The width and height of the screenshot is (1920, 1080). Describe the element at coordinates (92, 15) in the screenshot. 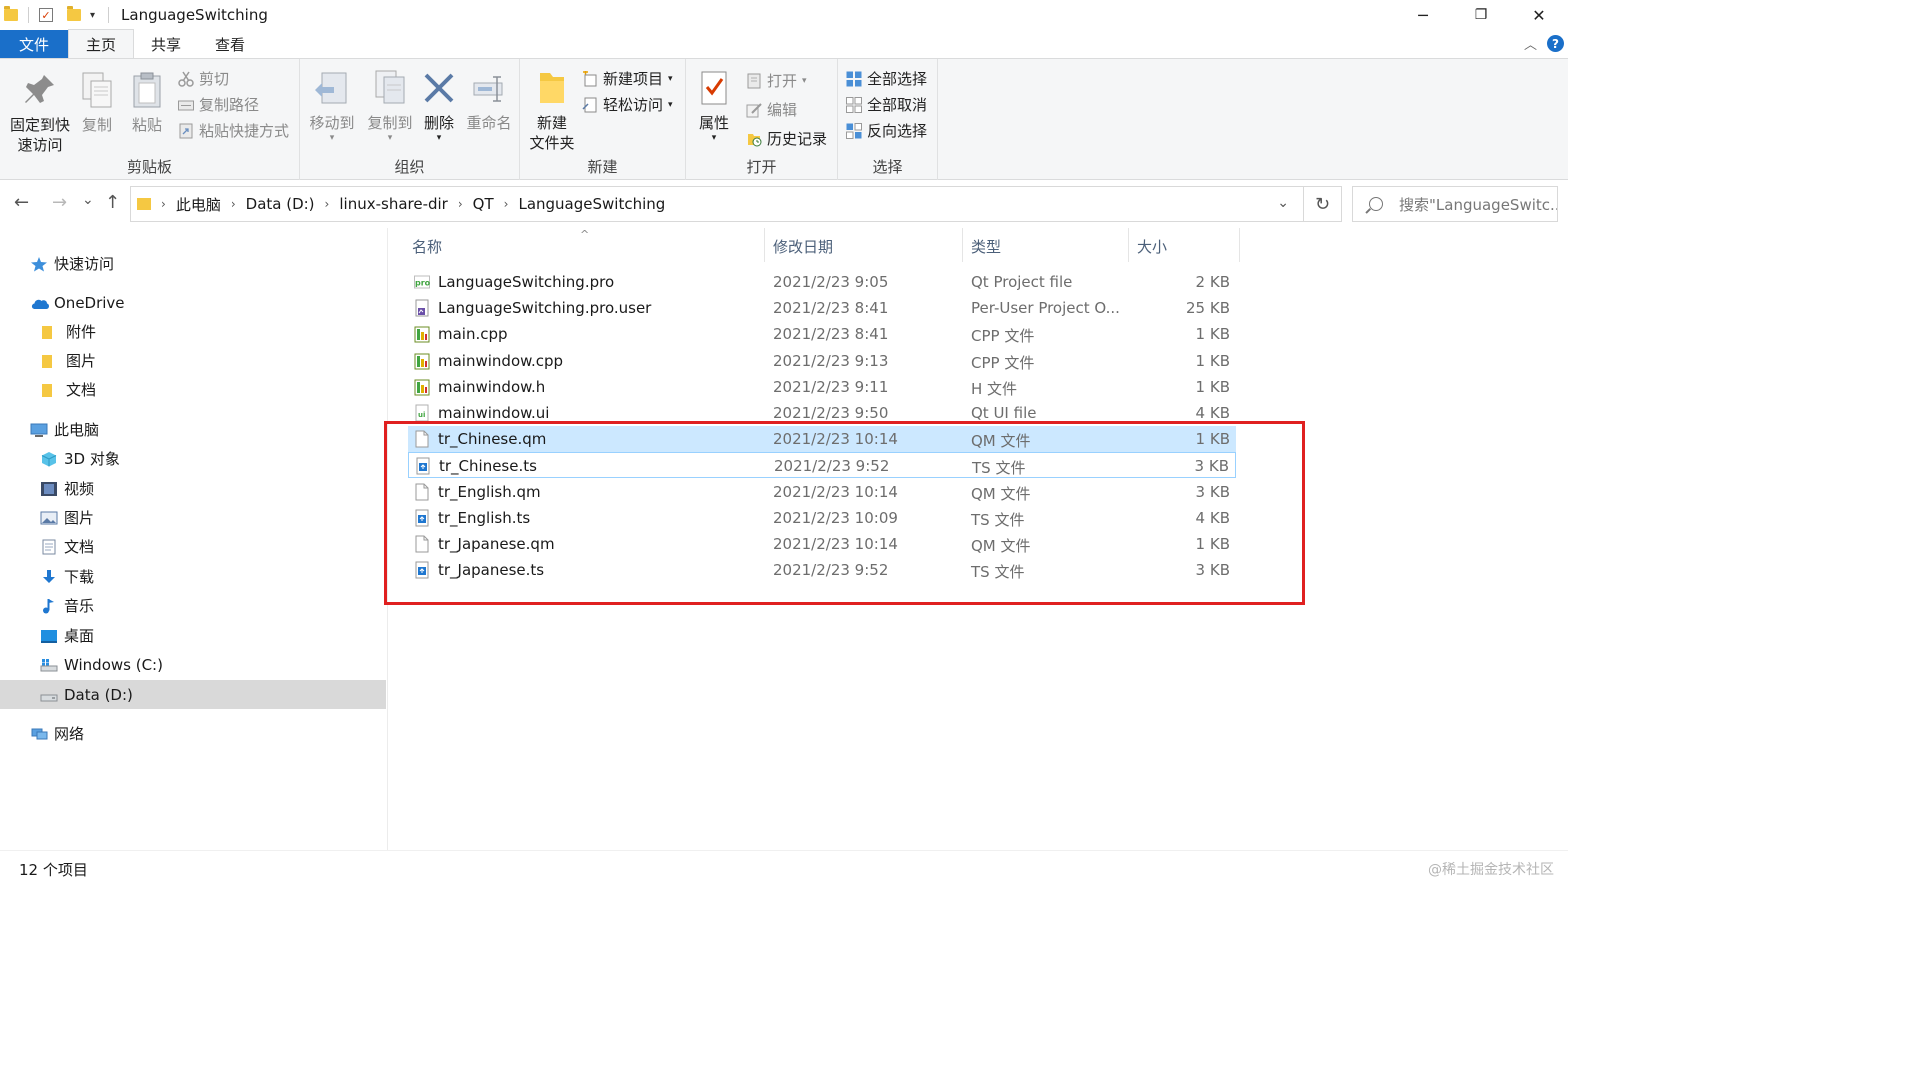

I see `customize-toolbar-dropdown: ▾` at that location.